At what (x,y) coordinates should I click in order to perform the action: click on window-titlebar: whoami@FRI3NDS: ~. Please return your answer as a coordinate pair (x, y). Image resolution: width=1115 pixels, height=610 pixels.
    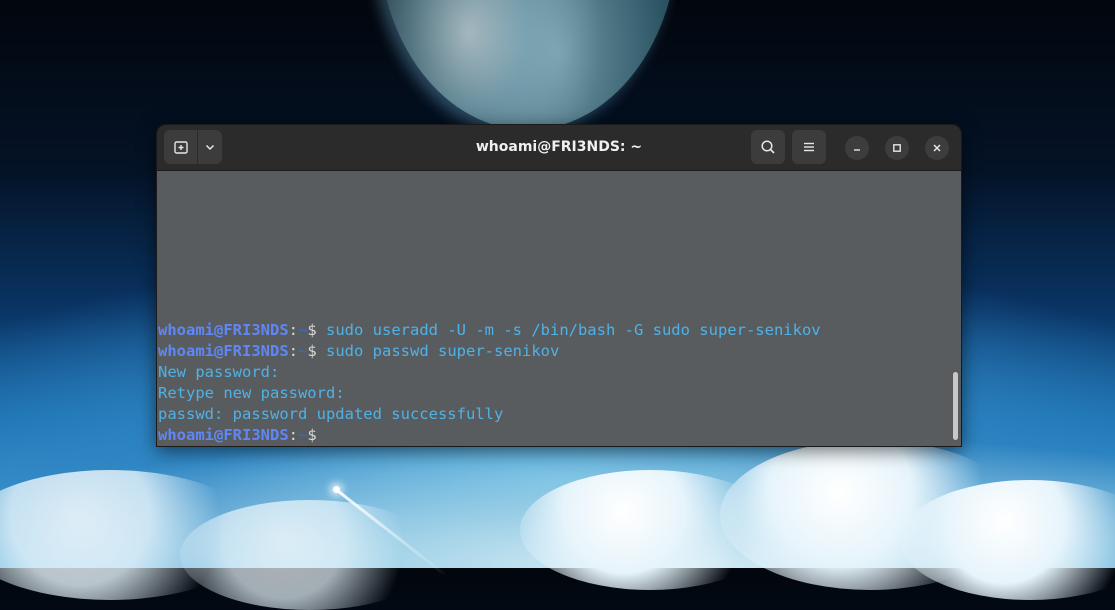
    Looking at the image, I should click on (559, 148).